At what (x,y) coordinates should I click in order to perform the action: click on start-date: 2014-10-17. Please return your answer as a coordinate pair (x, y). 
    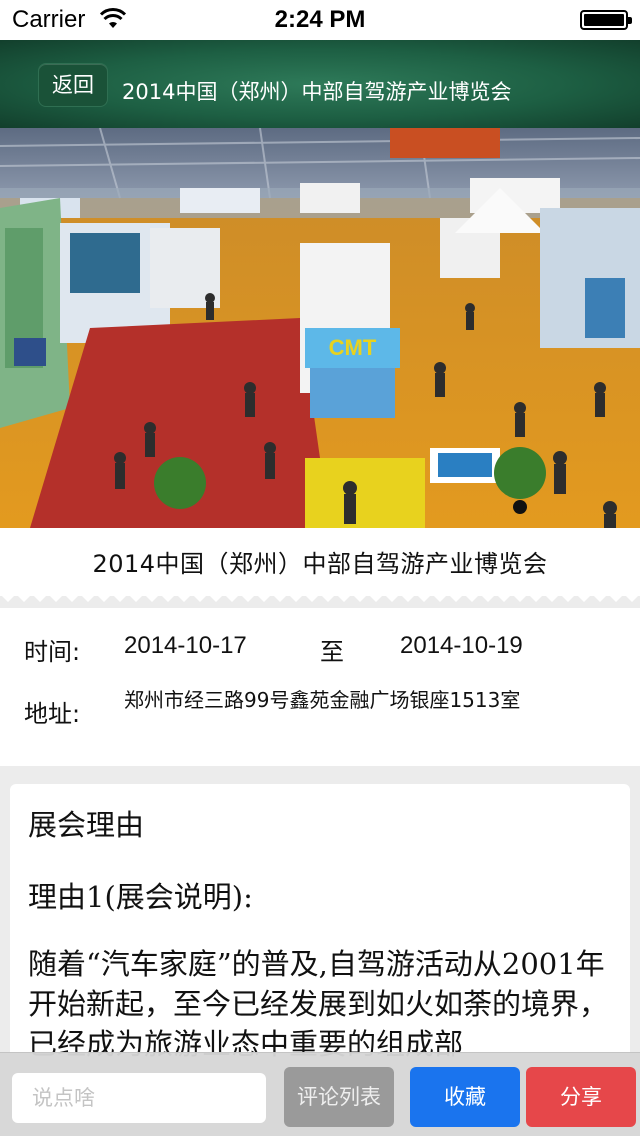
    Looking at the image, I should click on (185, 645).